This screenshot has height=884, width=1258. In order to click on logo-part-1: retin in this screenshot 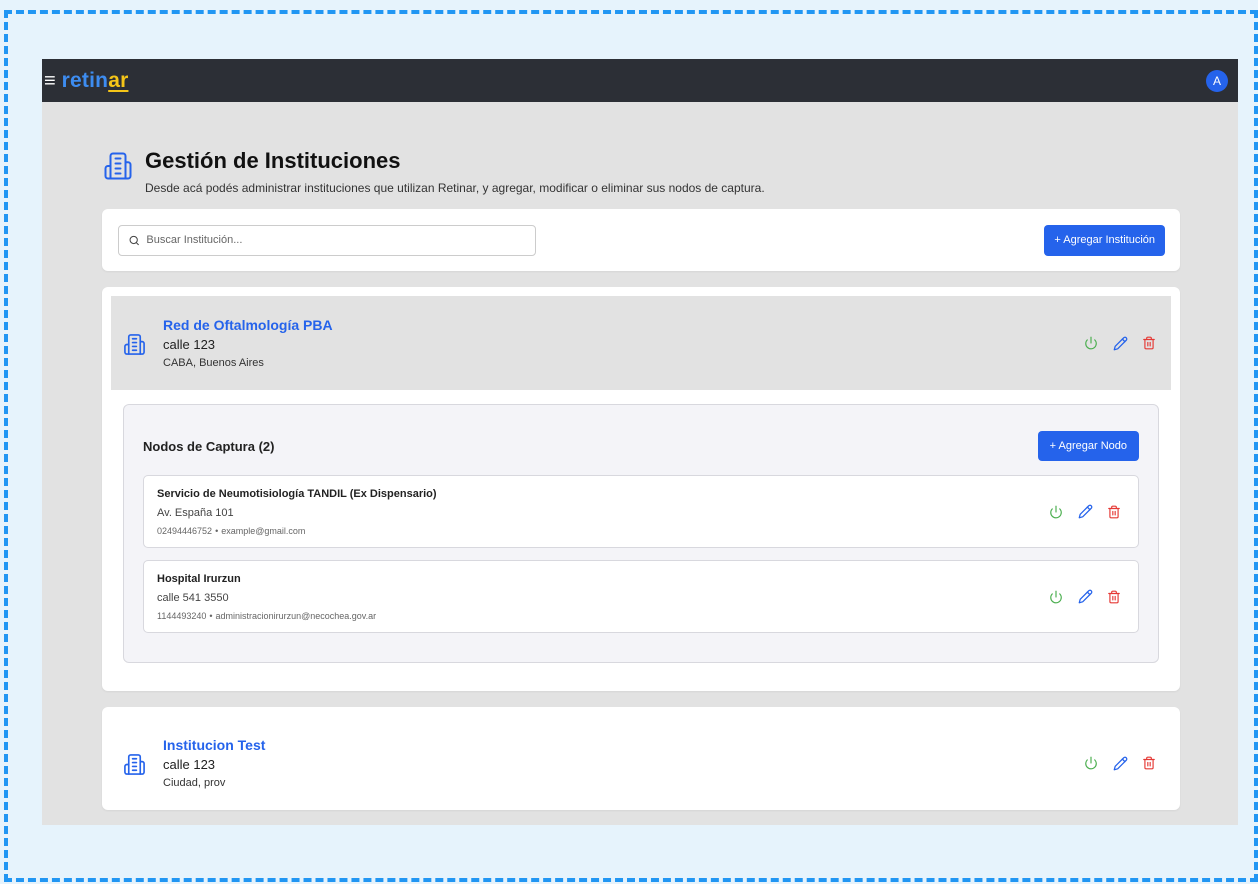, I will do `click(85, 80)`.